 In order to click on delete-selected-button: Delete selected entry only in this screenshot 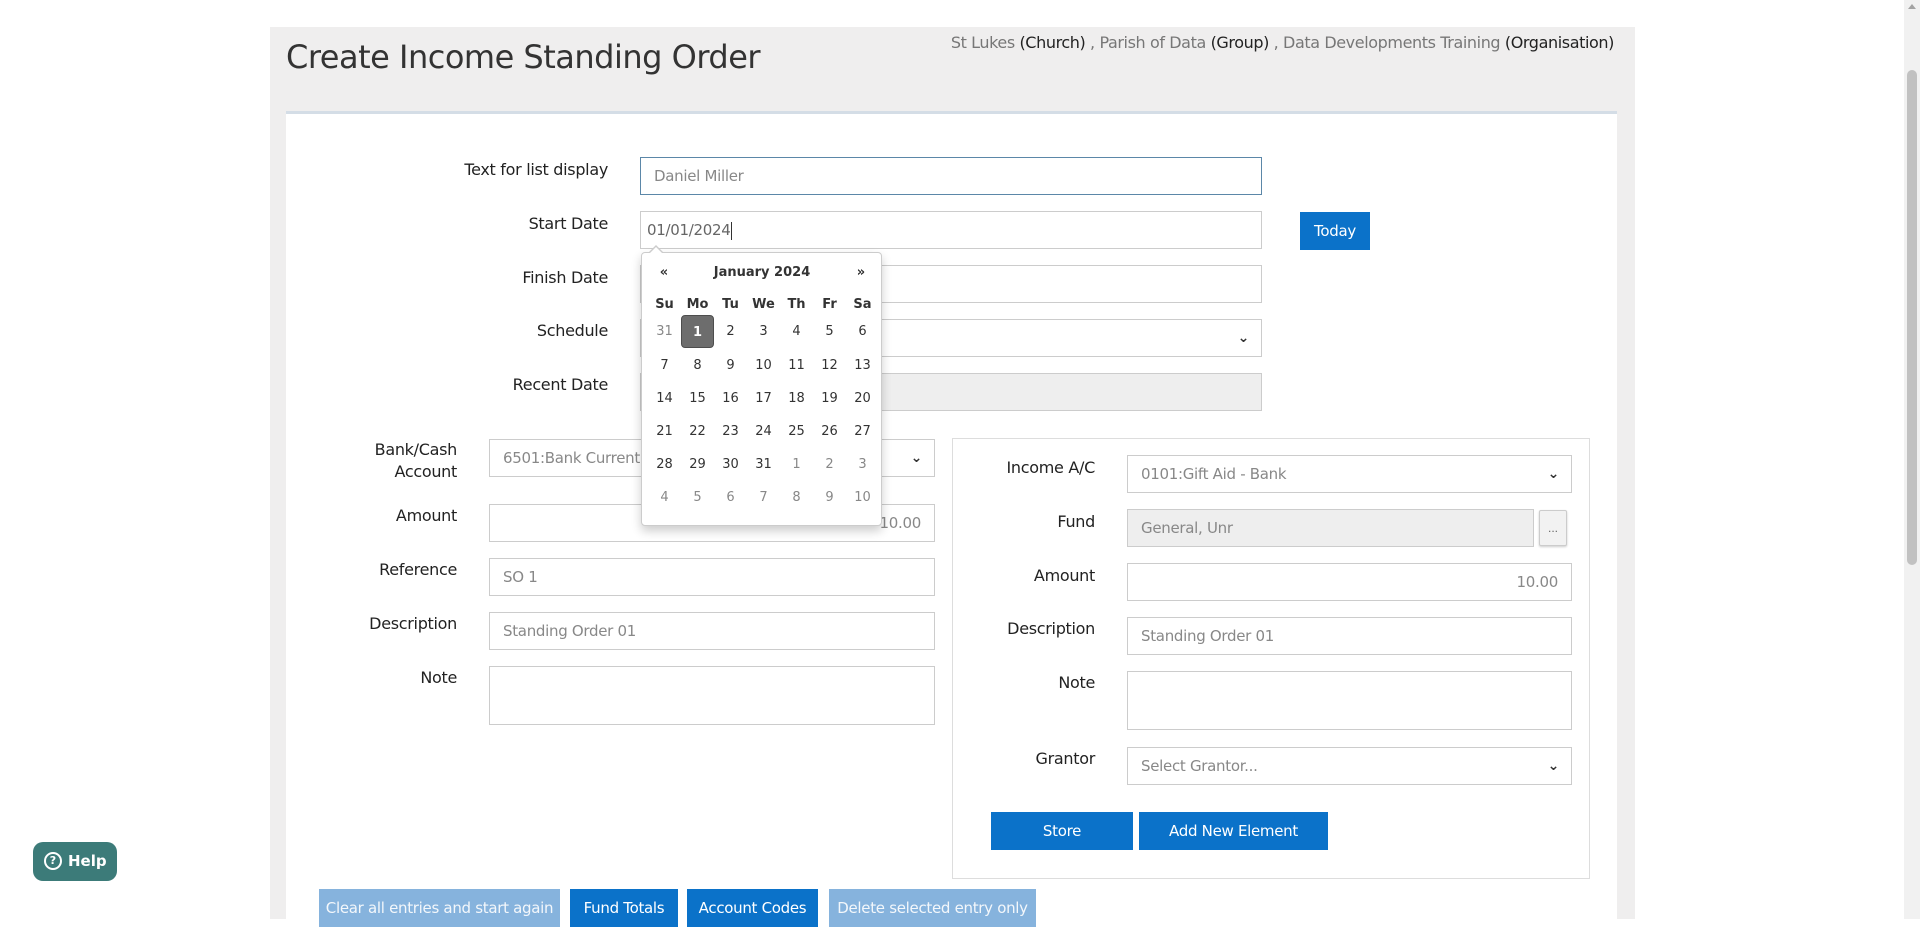, I will do `click(932, 908)`.